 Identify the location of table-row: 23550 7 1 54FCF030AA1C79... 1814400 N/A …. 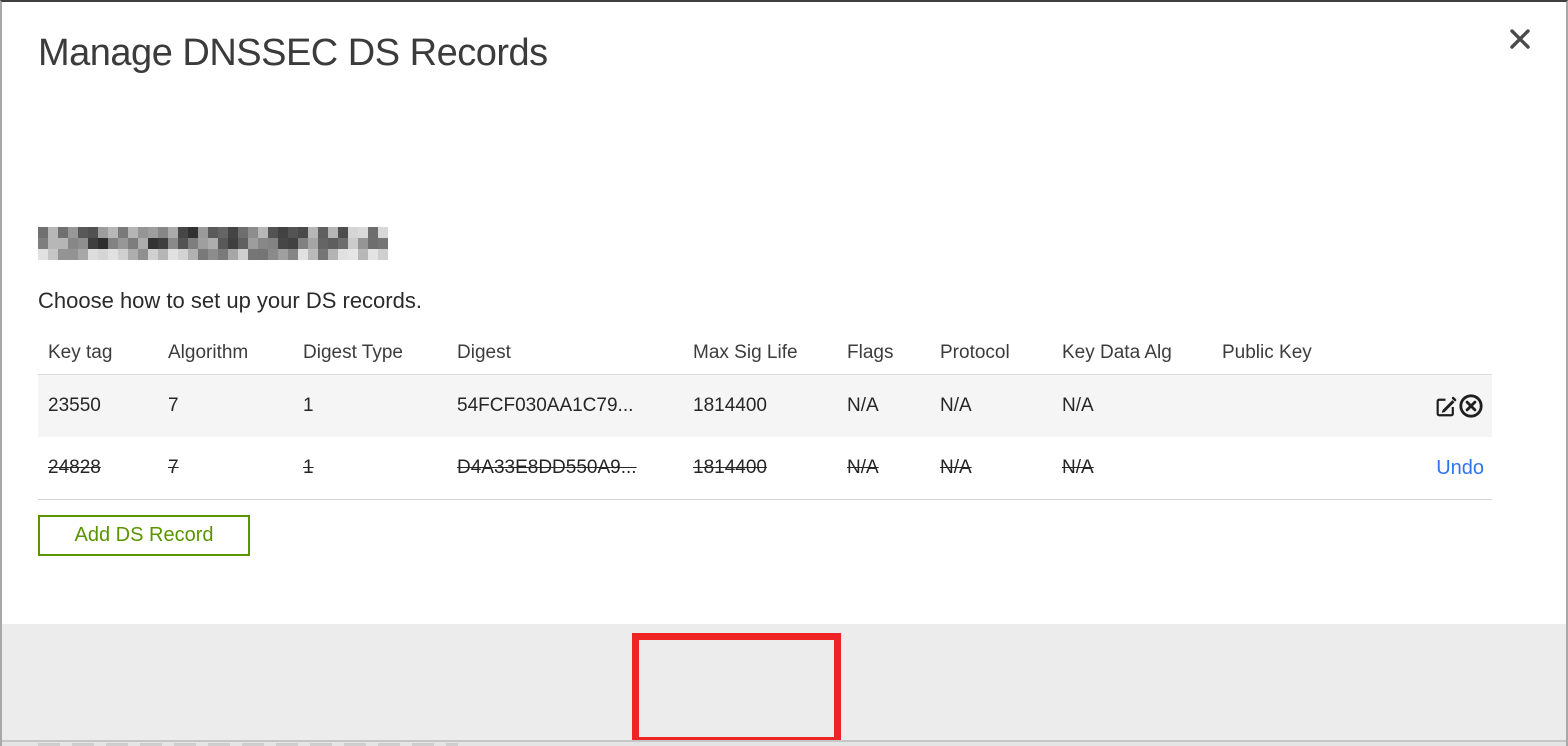
(765, 405).